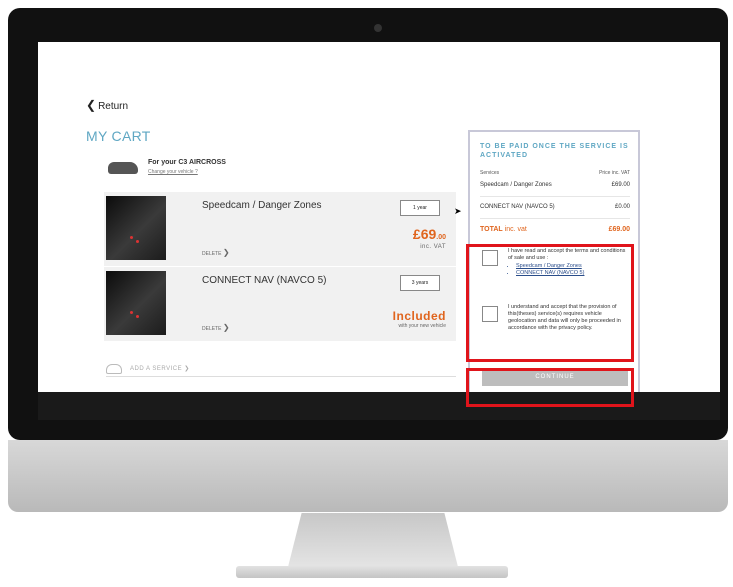  What do you see at coordinates (555, 211) in the screenshot?
I see `summary-row: CONNECT NAV (NAVCO 5) £0.00` at bounding box center [555, 211].